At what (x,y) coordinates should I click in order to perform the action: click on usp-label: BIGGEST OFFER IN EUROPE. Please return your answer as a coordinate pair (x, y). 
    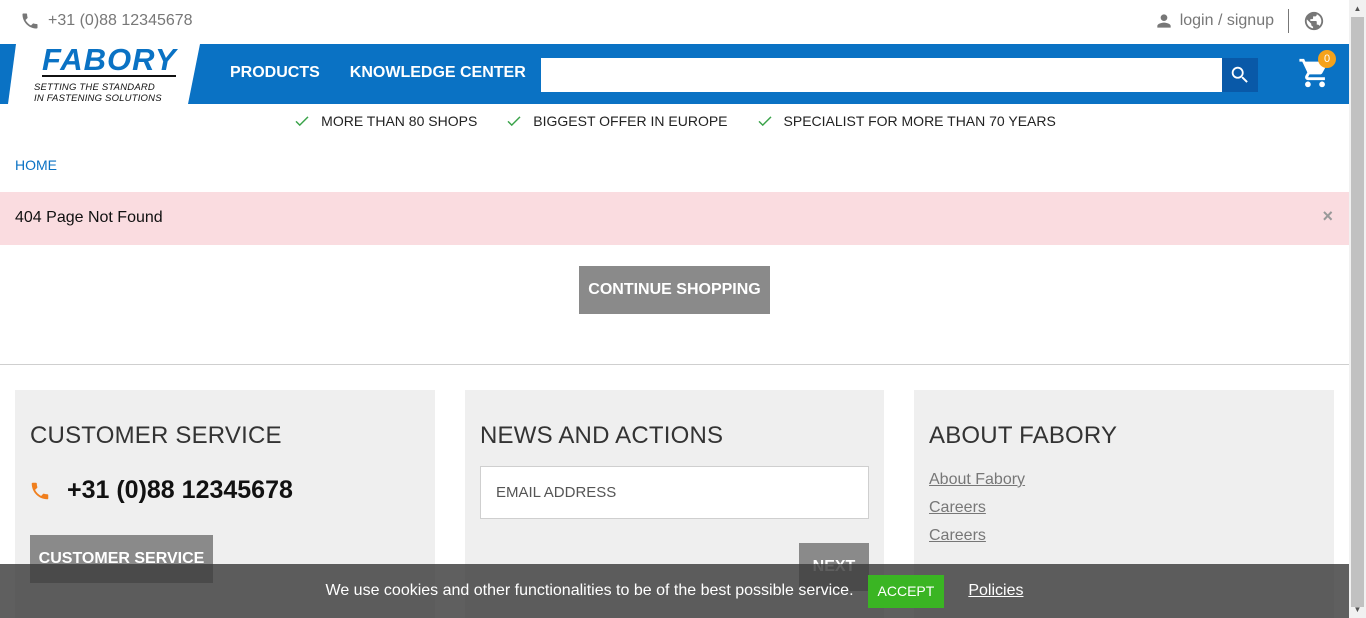
    Looking at the image, I should click on (630, 121).